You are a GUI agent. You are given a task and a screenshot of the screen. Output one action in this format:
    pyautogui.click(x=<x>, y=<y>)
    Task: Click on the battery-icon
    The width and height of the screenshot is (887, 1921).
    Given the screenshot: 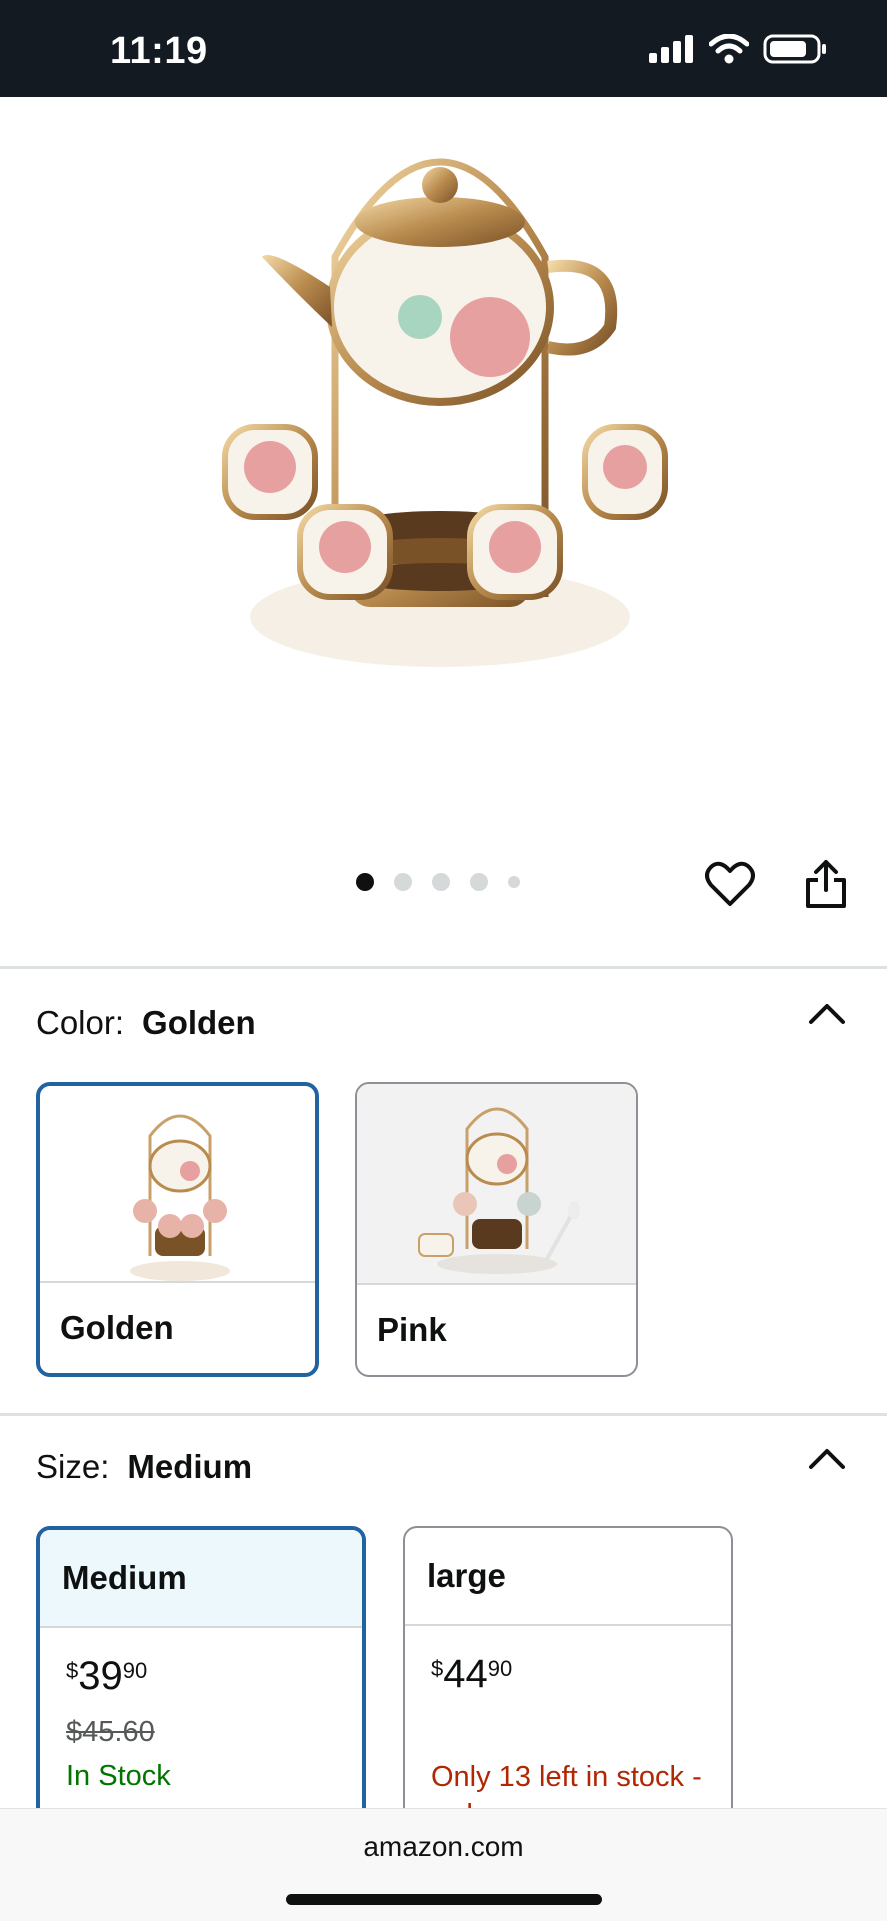 What is the action you would take?
    pyautogui.click(x=794, y=49)
    